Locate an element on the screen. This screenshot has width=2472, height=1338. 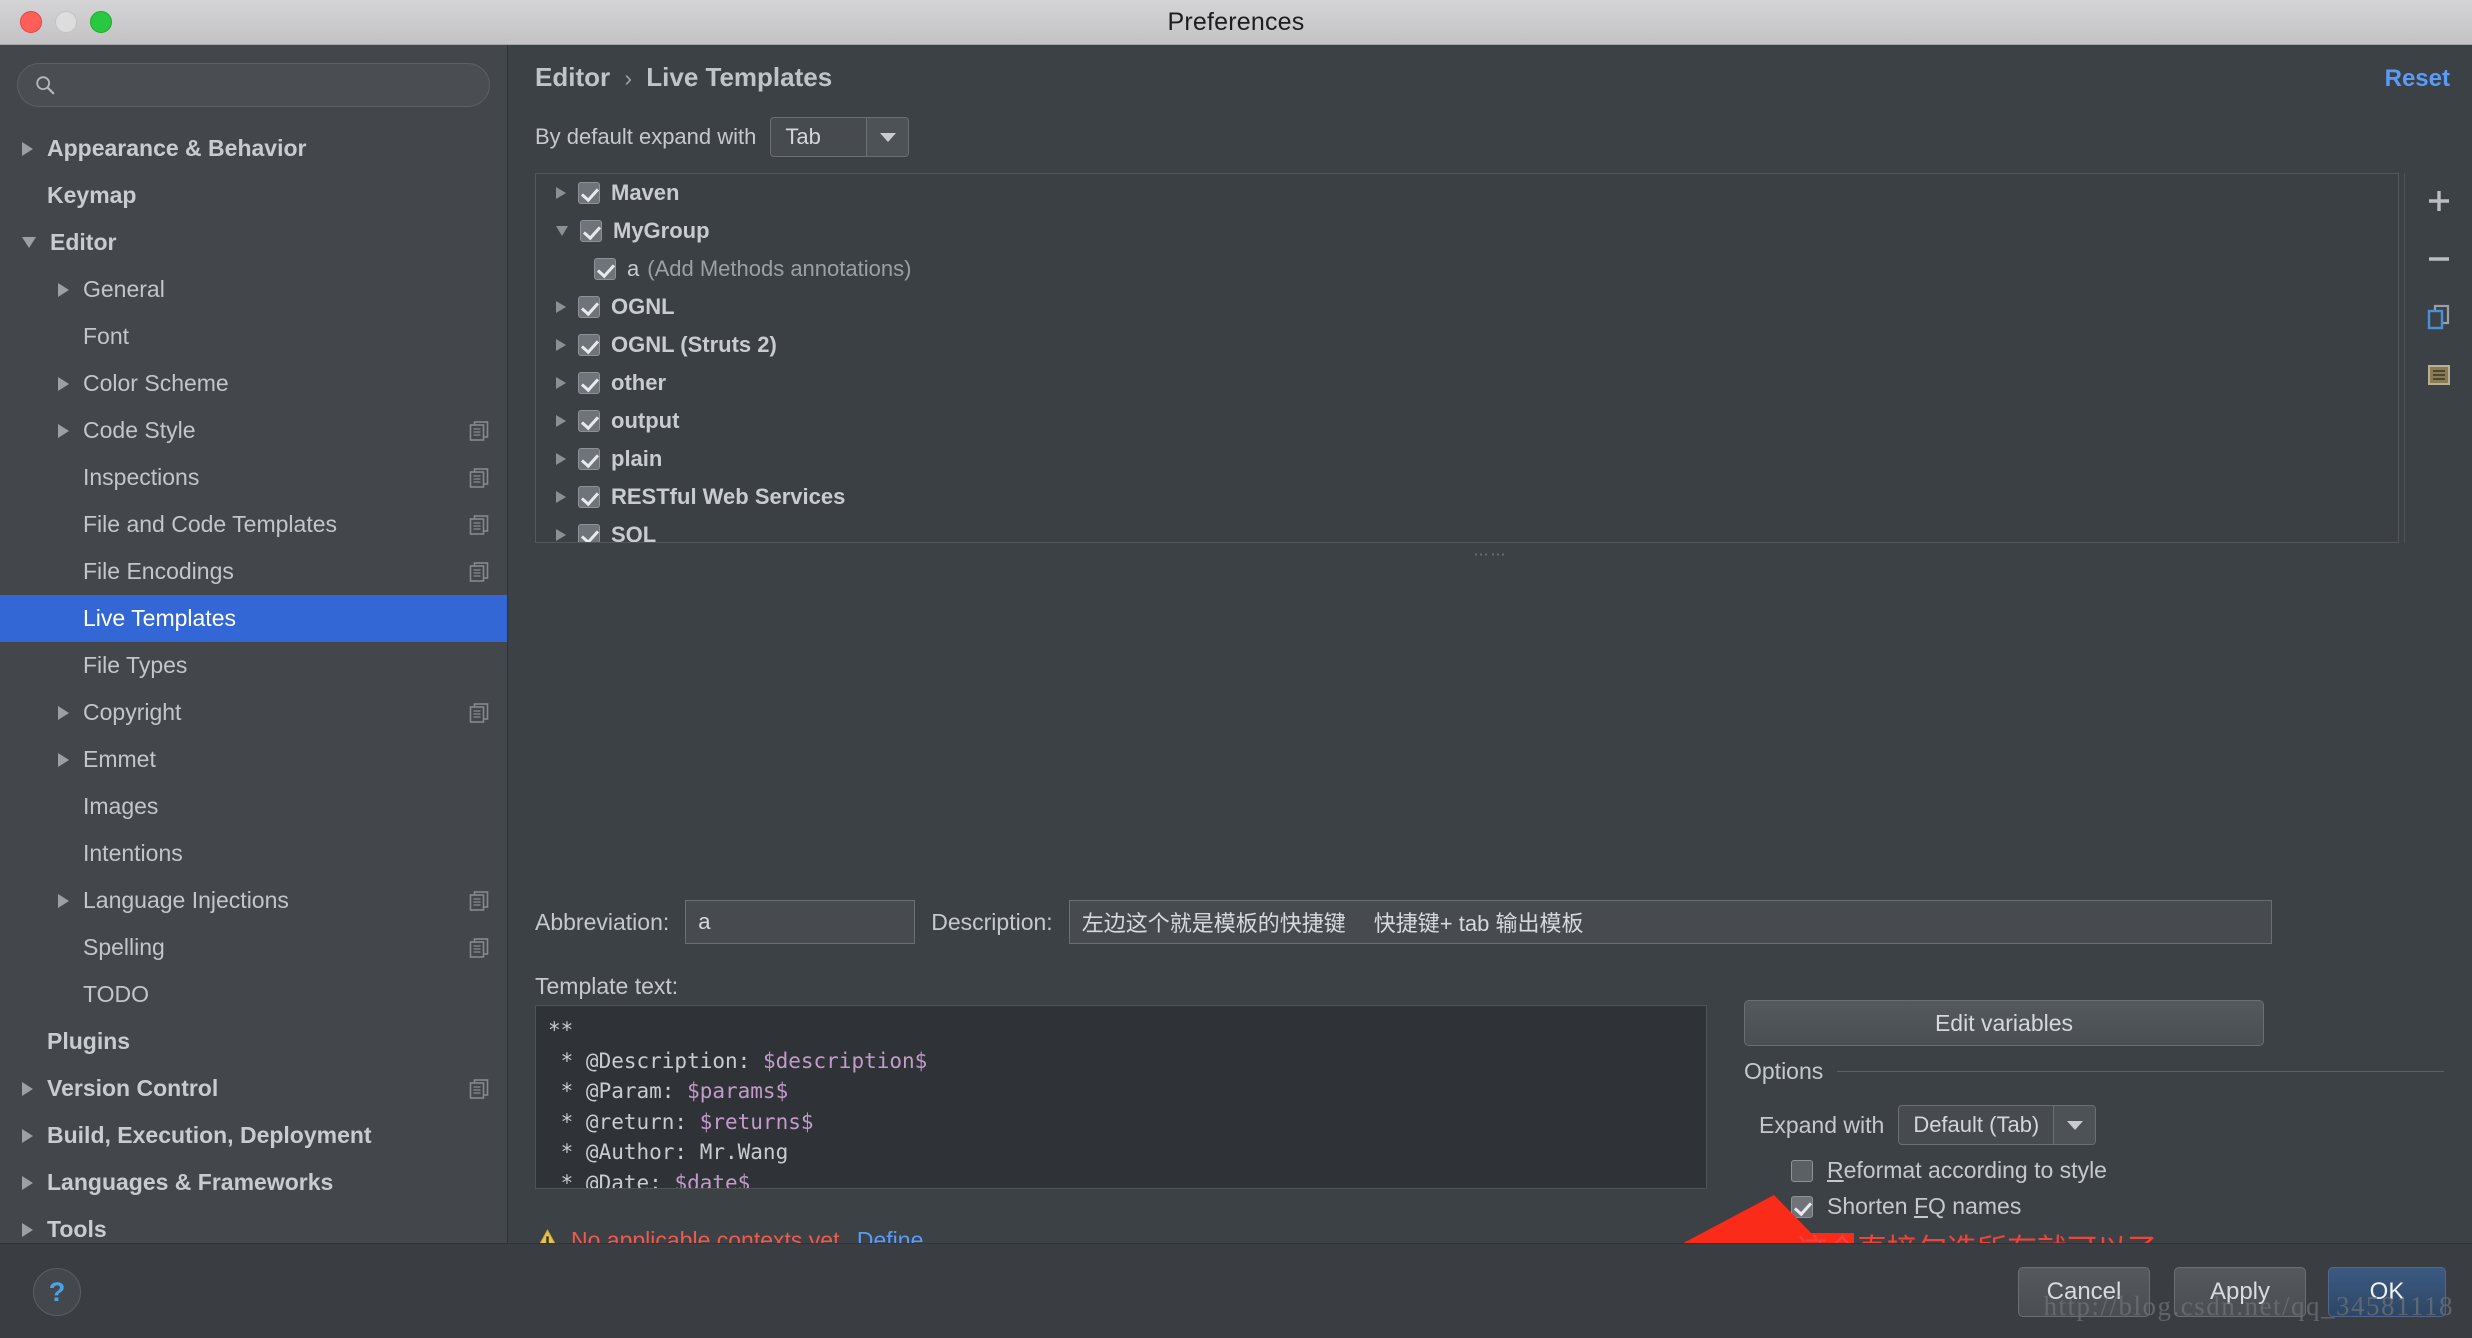
reset-link: Reset is located at coordinates (2417, 79).